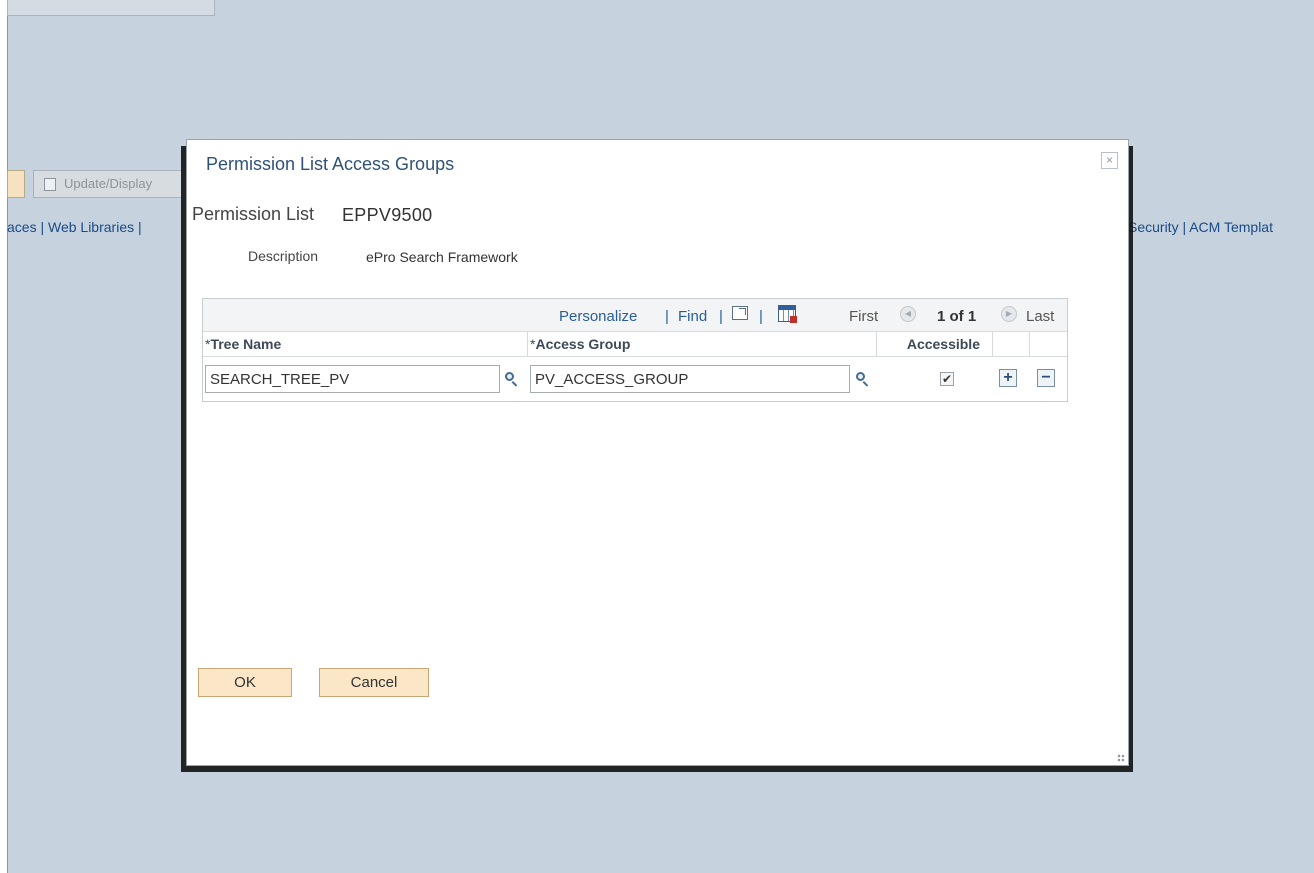 The height and width of the screenshot is (873, 1314). Describe the element at coordinates (74, 227) in the screenshot. I see `background-links-left: aces | Web Libraries |` at that location.